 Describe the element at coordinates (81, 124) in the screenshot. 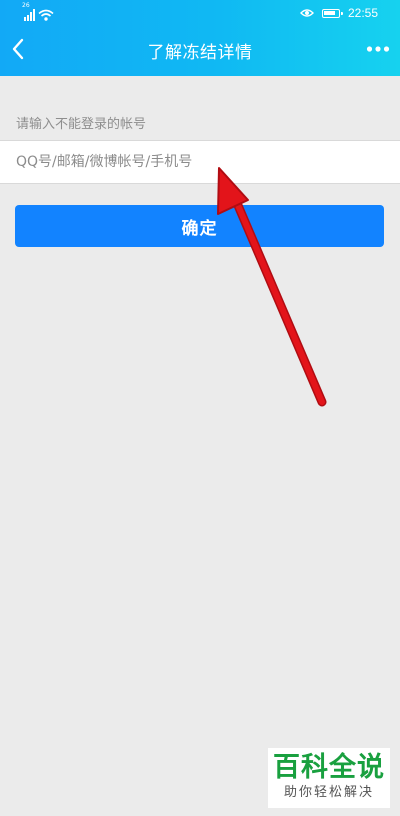

I see `account-hint-label: 请输入不能登录的帐号` at that location.